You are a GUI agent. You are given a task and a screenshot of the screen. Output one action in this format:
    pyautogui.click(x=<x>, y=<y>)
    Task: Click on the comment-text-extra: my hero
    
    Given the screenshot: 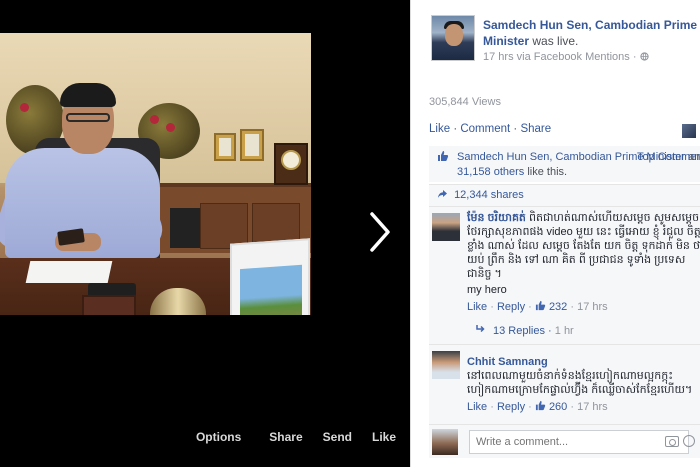 What is the action you would take?
    pyautogui.click(x=487, y=290)
    